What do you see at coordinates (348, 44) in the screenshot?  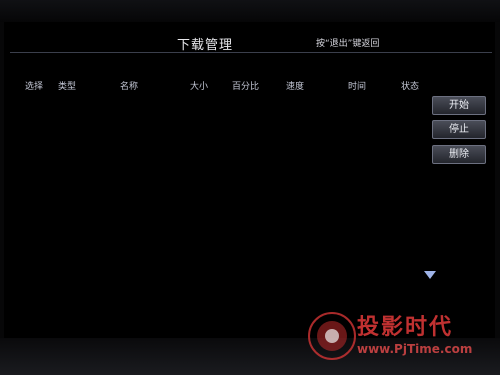 I see `back-hint: 按“退出”键返回` at bounding box center [348, 44].